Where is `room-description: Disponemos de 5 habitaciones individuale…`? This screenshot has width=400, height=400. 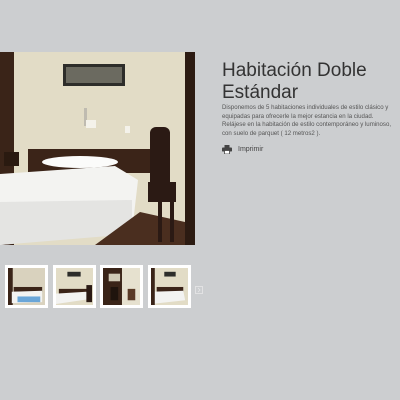
room-description: Disponemos de 5 habitaciones individuale… is located at coordinates (307, 120).